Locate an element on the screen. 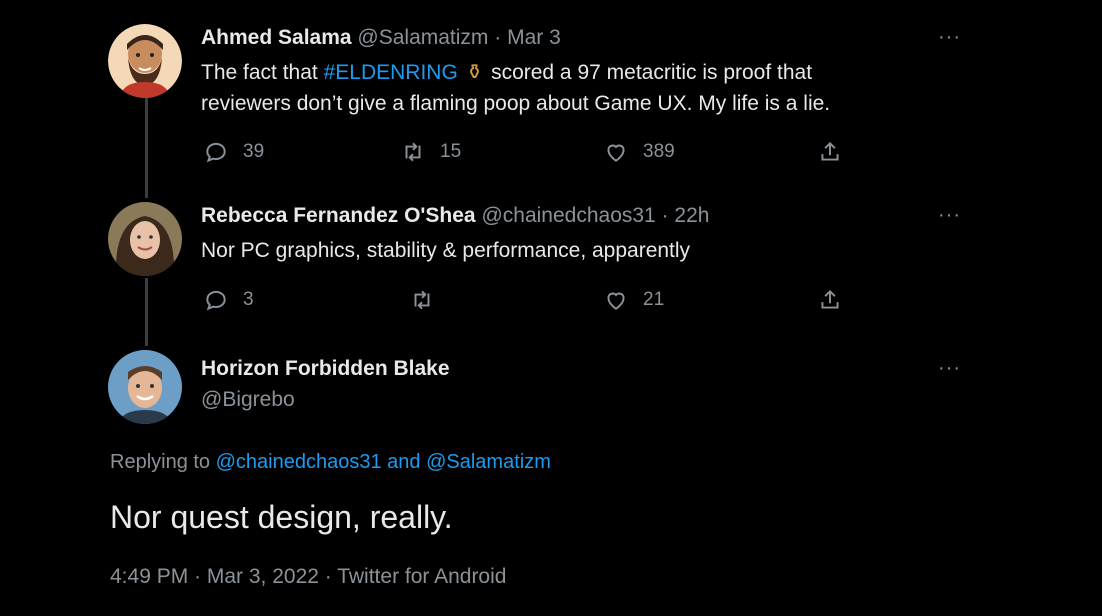  tweet-header: Ahmed Salama @Salamatizm · Mar 3 is located at coordinates (381, 38).